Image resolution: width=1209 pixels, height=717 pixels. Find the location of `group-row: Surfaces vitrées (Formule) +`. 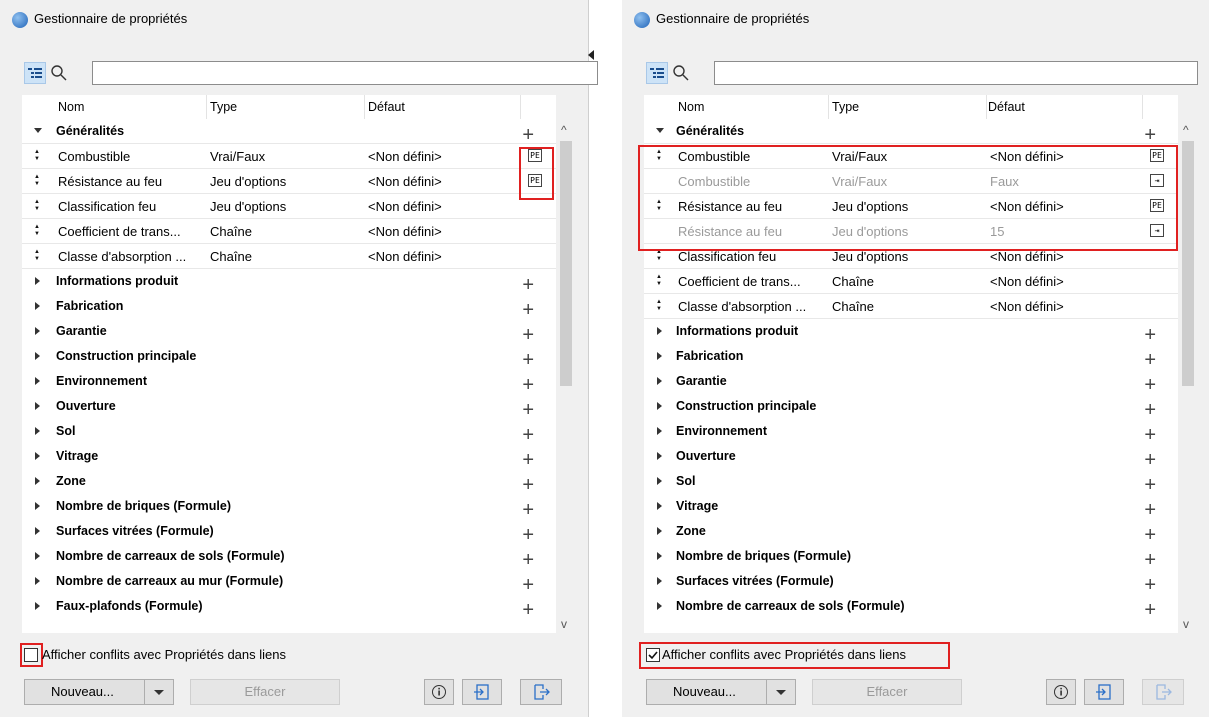

group-row: Surfaces vitrées (Formule) + is located at coordinates (289, 532).